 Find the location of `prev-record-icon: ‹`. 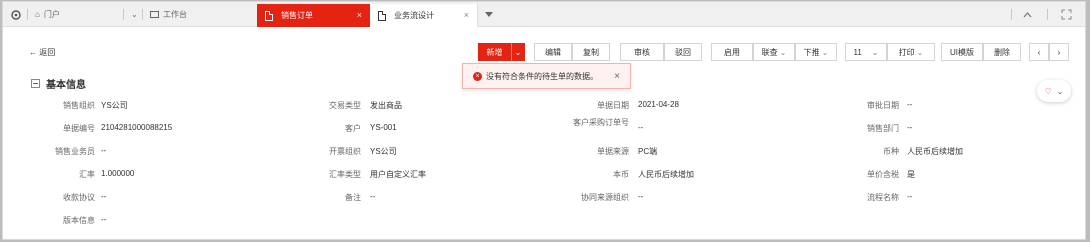

prev-record-icon: ‹ is located at coordinates (1039, 52).